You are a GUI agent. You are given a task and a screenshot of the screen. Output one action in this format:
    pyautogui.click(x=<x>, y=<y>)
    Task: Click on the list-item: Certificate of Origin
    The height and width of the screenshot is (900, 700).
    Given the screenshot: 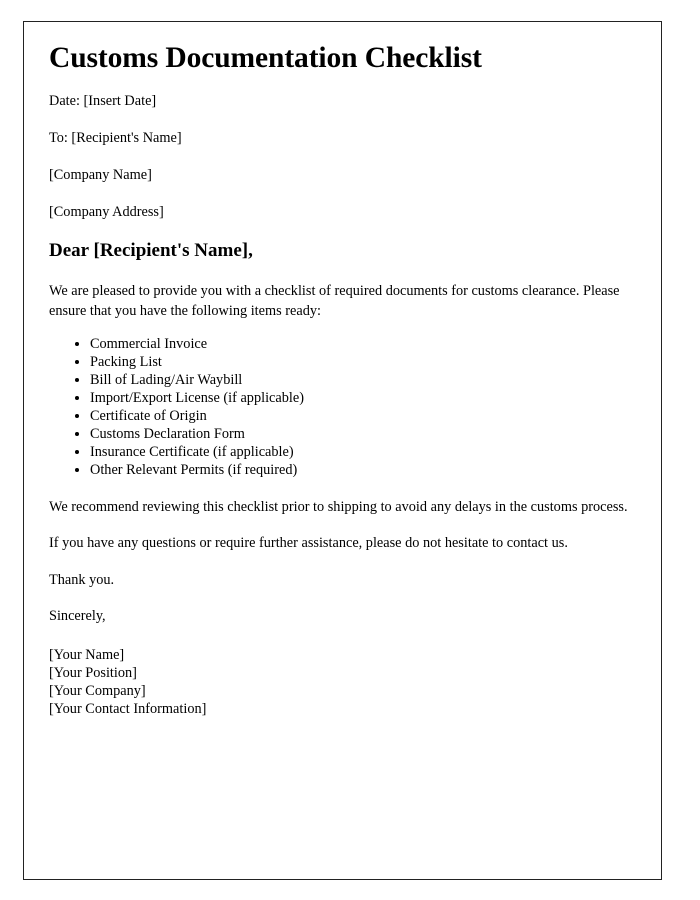 What is the action you would take?
    pyautogui.click(x=362, y=416)
    